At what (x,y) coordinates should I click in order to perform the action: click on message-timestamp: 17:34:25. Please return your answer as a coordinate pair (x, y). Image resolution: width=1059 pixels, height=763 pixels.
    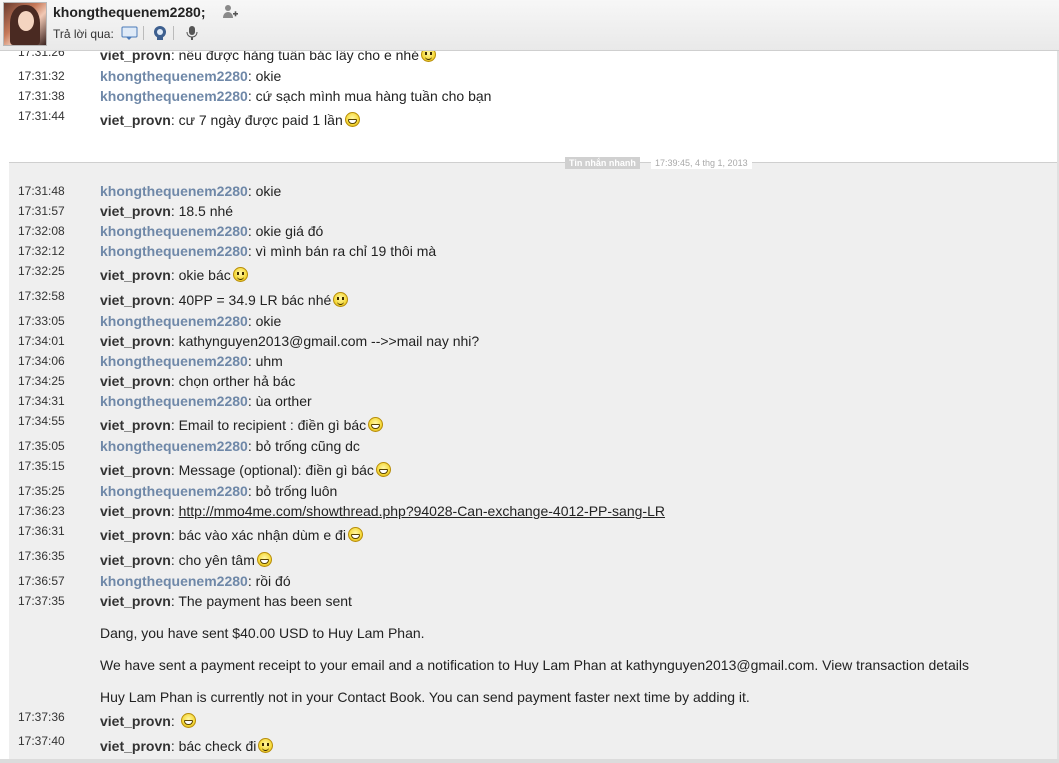
    Looking at the image, I should click on (41, 381).